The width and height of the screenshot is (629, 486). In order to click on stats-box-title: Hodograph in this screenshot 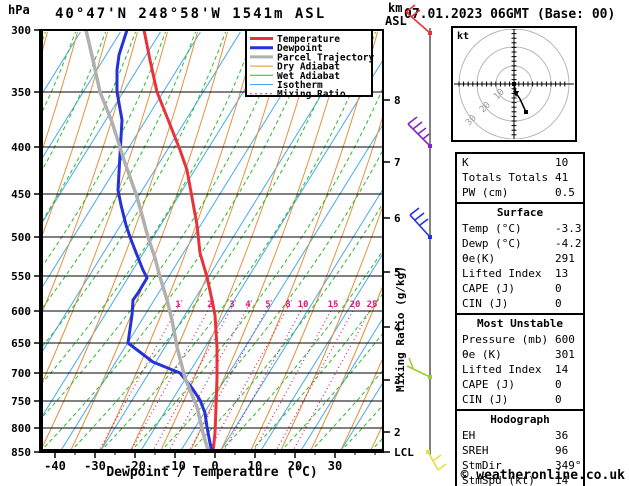, I will do `click(520, 419)`.